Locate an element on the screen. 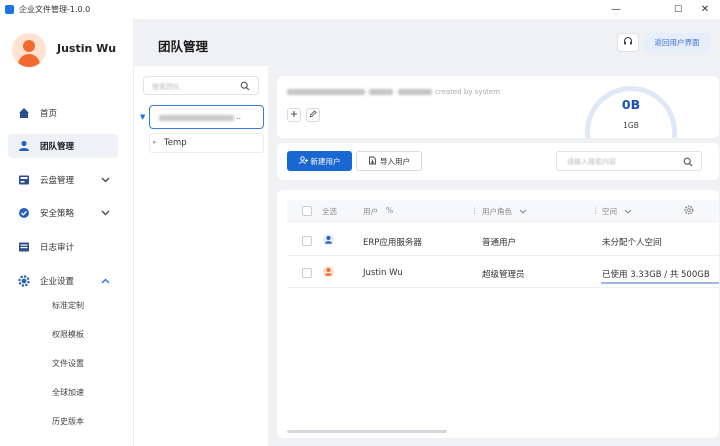 The image size is (720, 446). support-button is located at coordinates (628, 42).